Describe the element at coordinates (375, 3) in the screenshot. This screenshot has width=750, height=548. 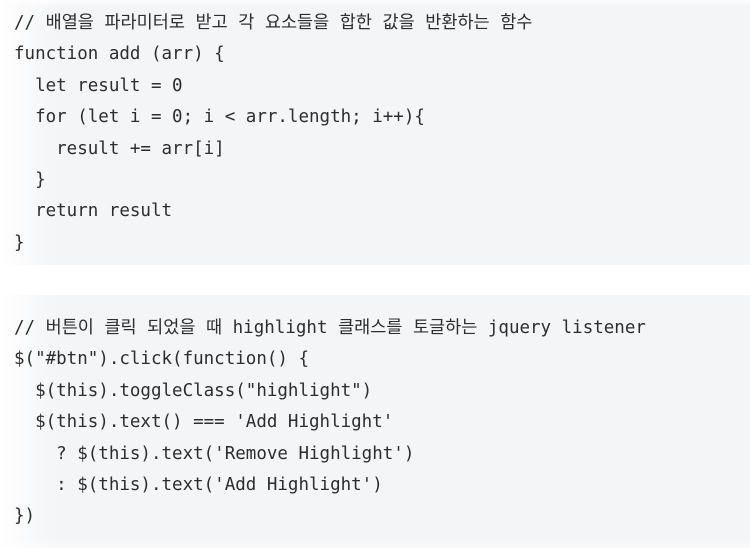
I see `top-highlight-wash` at that location.